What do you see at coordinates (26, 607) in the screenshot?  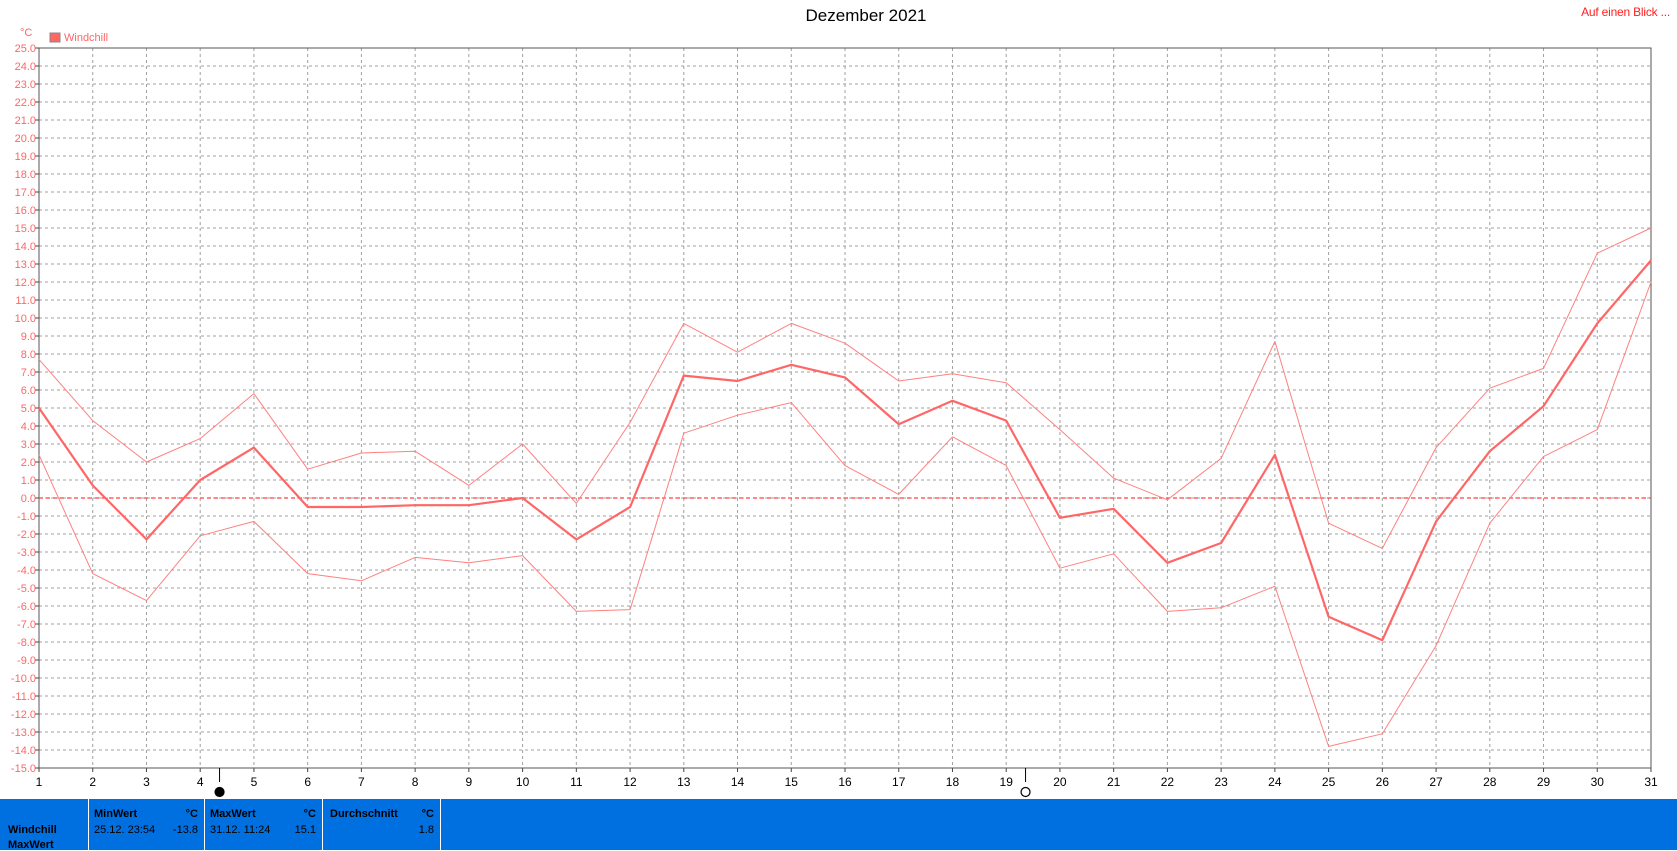 I see `y-tick-label: -6.0` at bounding box center [26, 607].